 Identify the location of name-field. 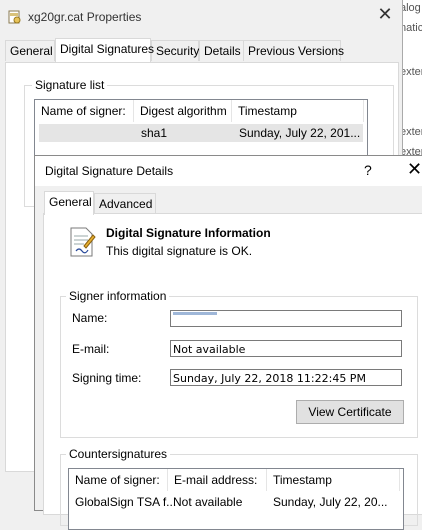
(286, 318).